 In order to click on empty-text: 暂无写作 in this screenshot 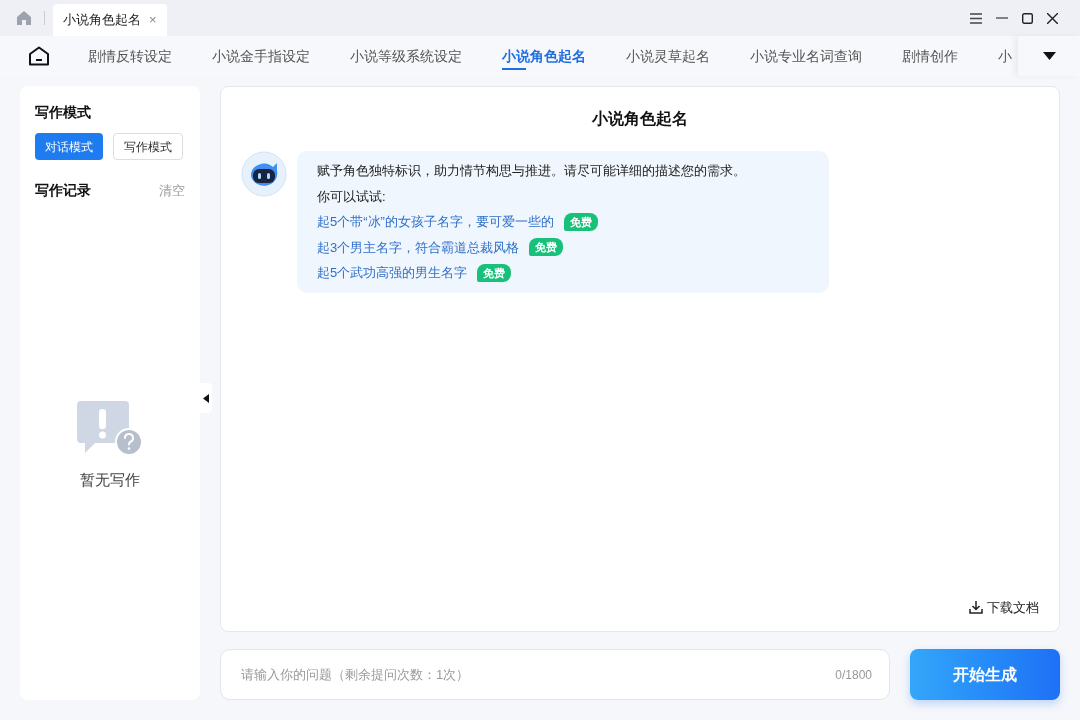, I will do `click(110, 480)`.